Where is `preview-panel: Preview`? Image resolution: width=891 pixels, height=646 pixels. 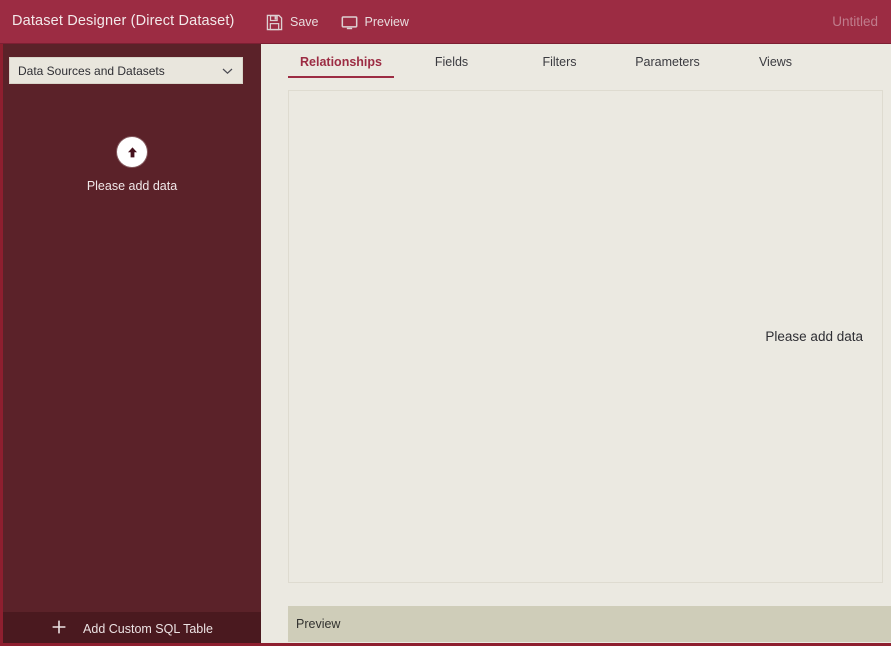 preview-panel: Preview is located at coordinates (589, 624).